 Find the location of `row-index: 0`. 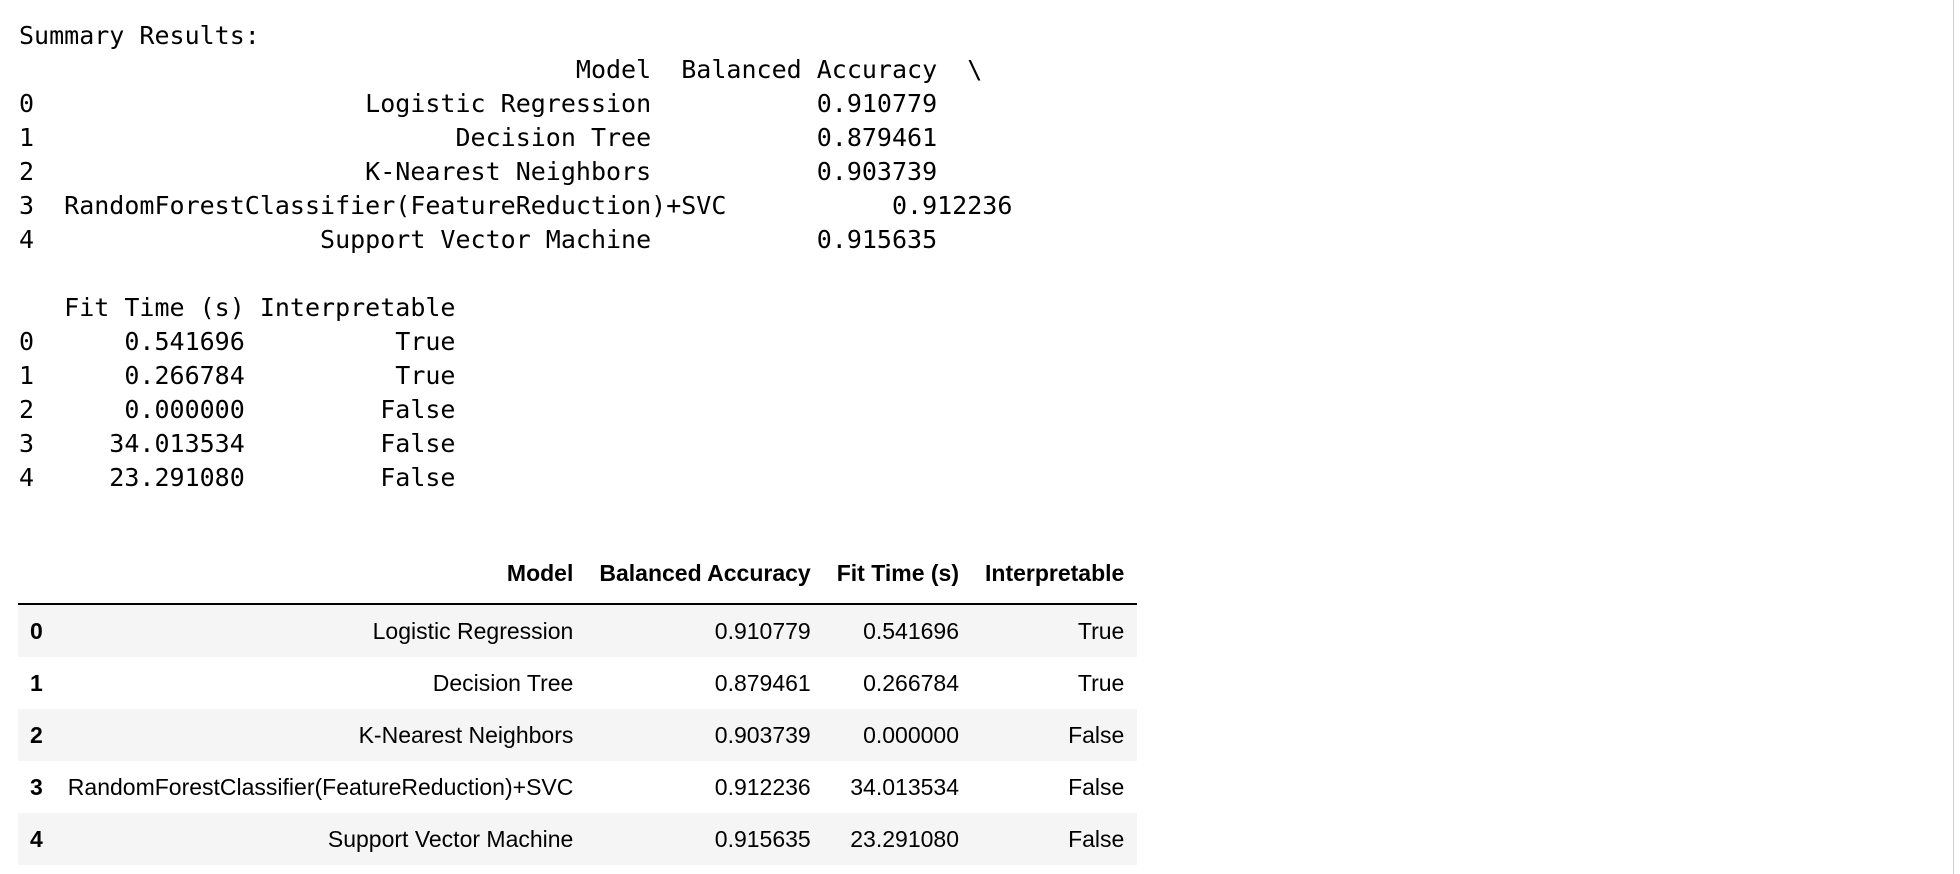

row-index: 0 is located at coordinates (36, 630).